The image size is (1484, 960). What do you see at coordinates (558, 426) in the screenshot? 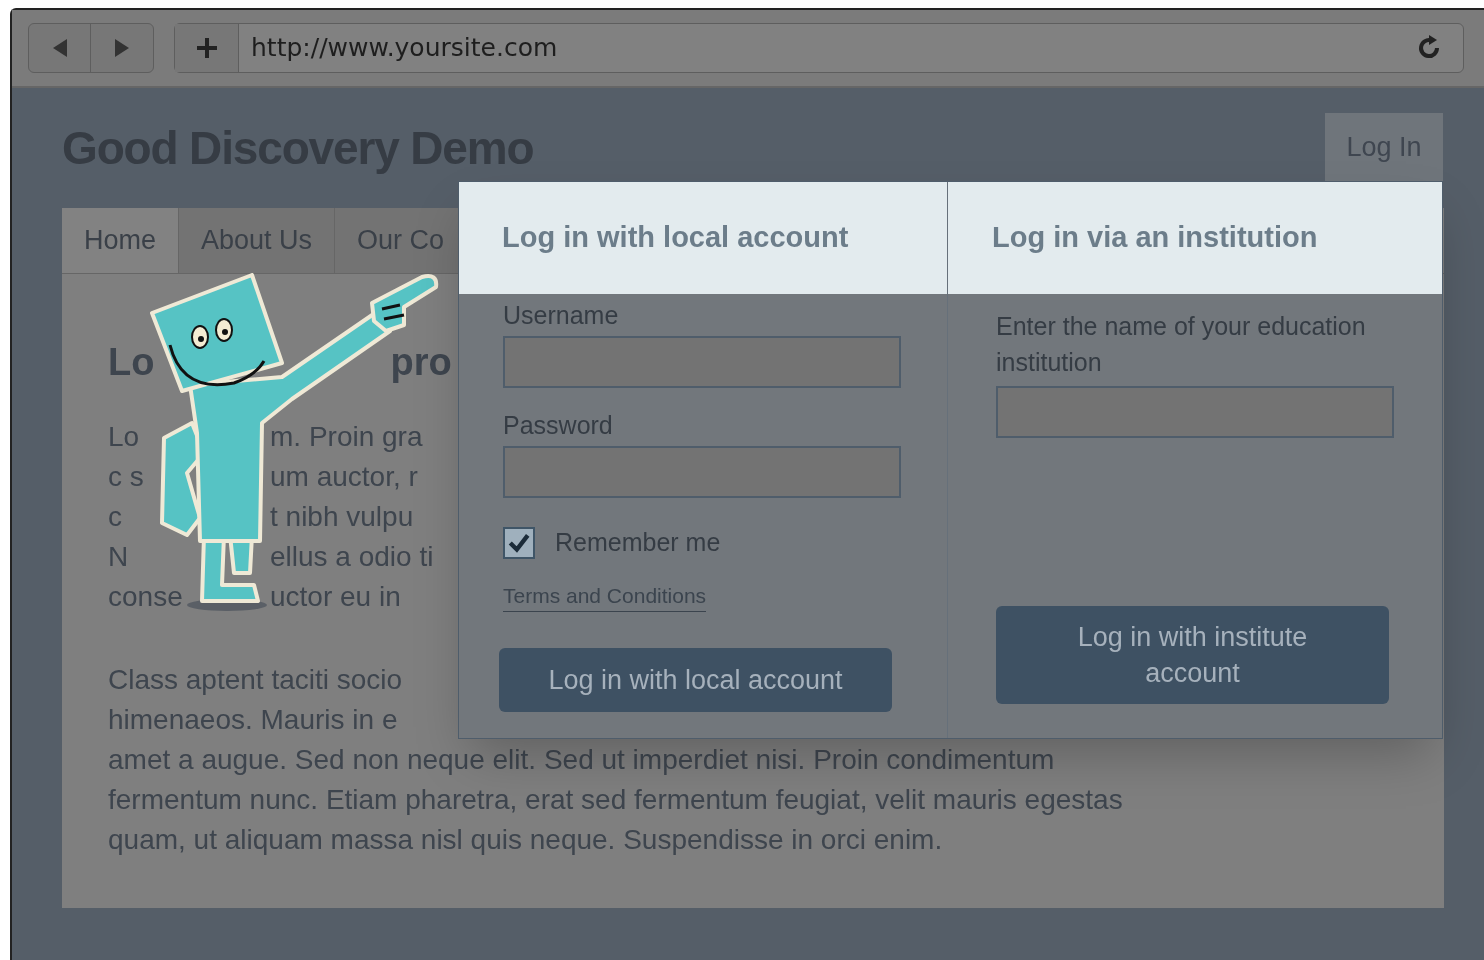
I see `field-label: Password` at bounding box center [558, 426].